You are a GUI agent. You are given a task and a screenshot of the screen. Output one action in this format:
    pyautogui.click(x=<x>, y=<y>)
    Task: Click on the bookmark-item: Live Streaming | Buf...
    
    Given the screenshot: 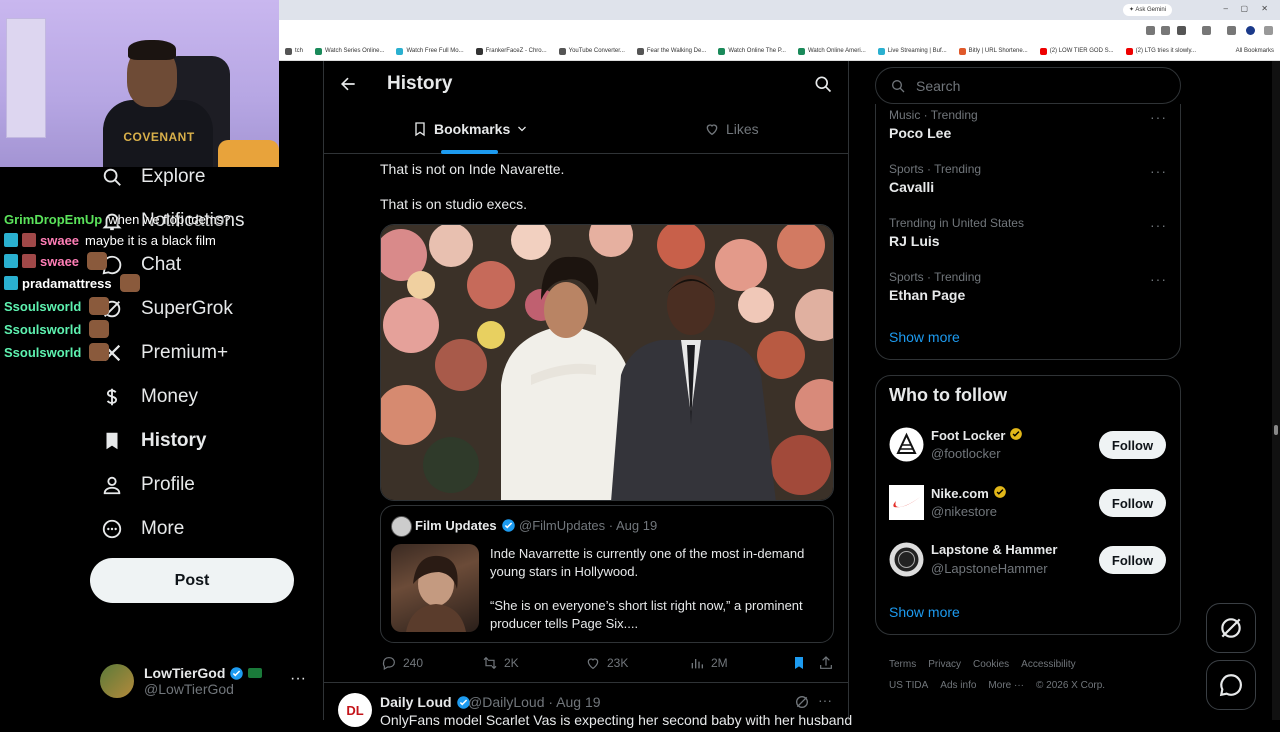 What is the action you would take?
    pyautogui.click(x=912, y=51)
    